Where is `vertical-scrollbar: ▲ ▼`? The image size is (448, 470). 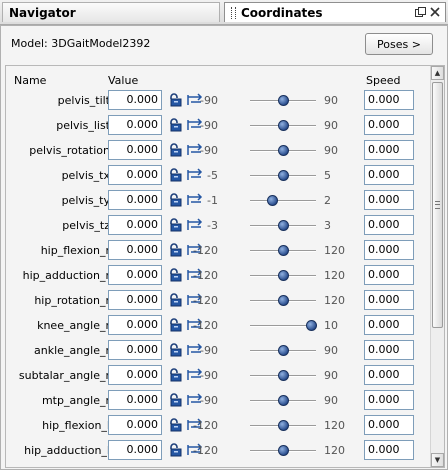
vertical-scrollbar: ▲ ▼ is located at coordinates (437, 266).